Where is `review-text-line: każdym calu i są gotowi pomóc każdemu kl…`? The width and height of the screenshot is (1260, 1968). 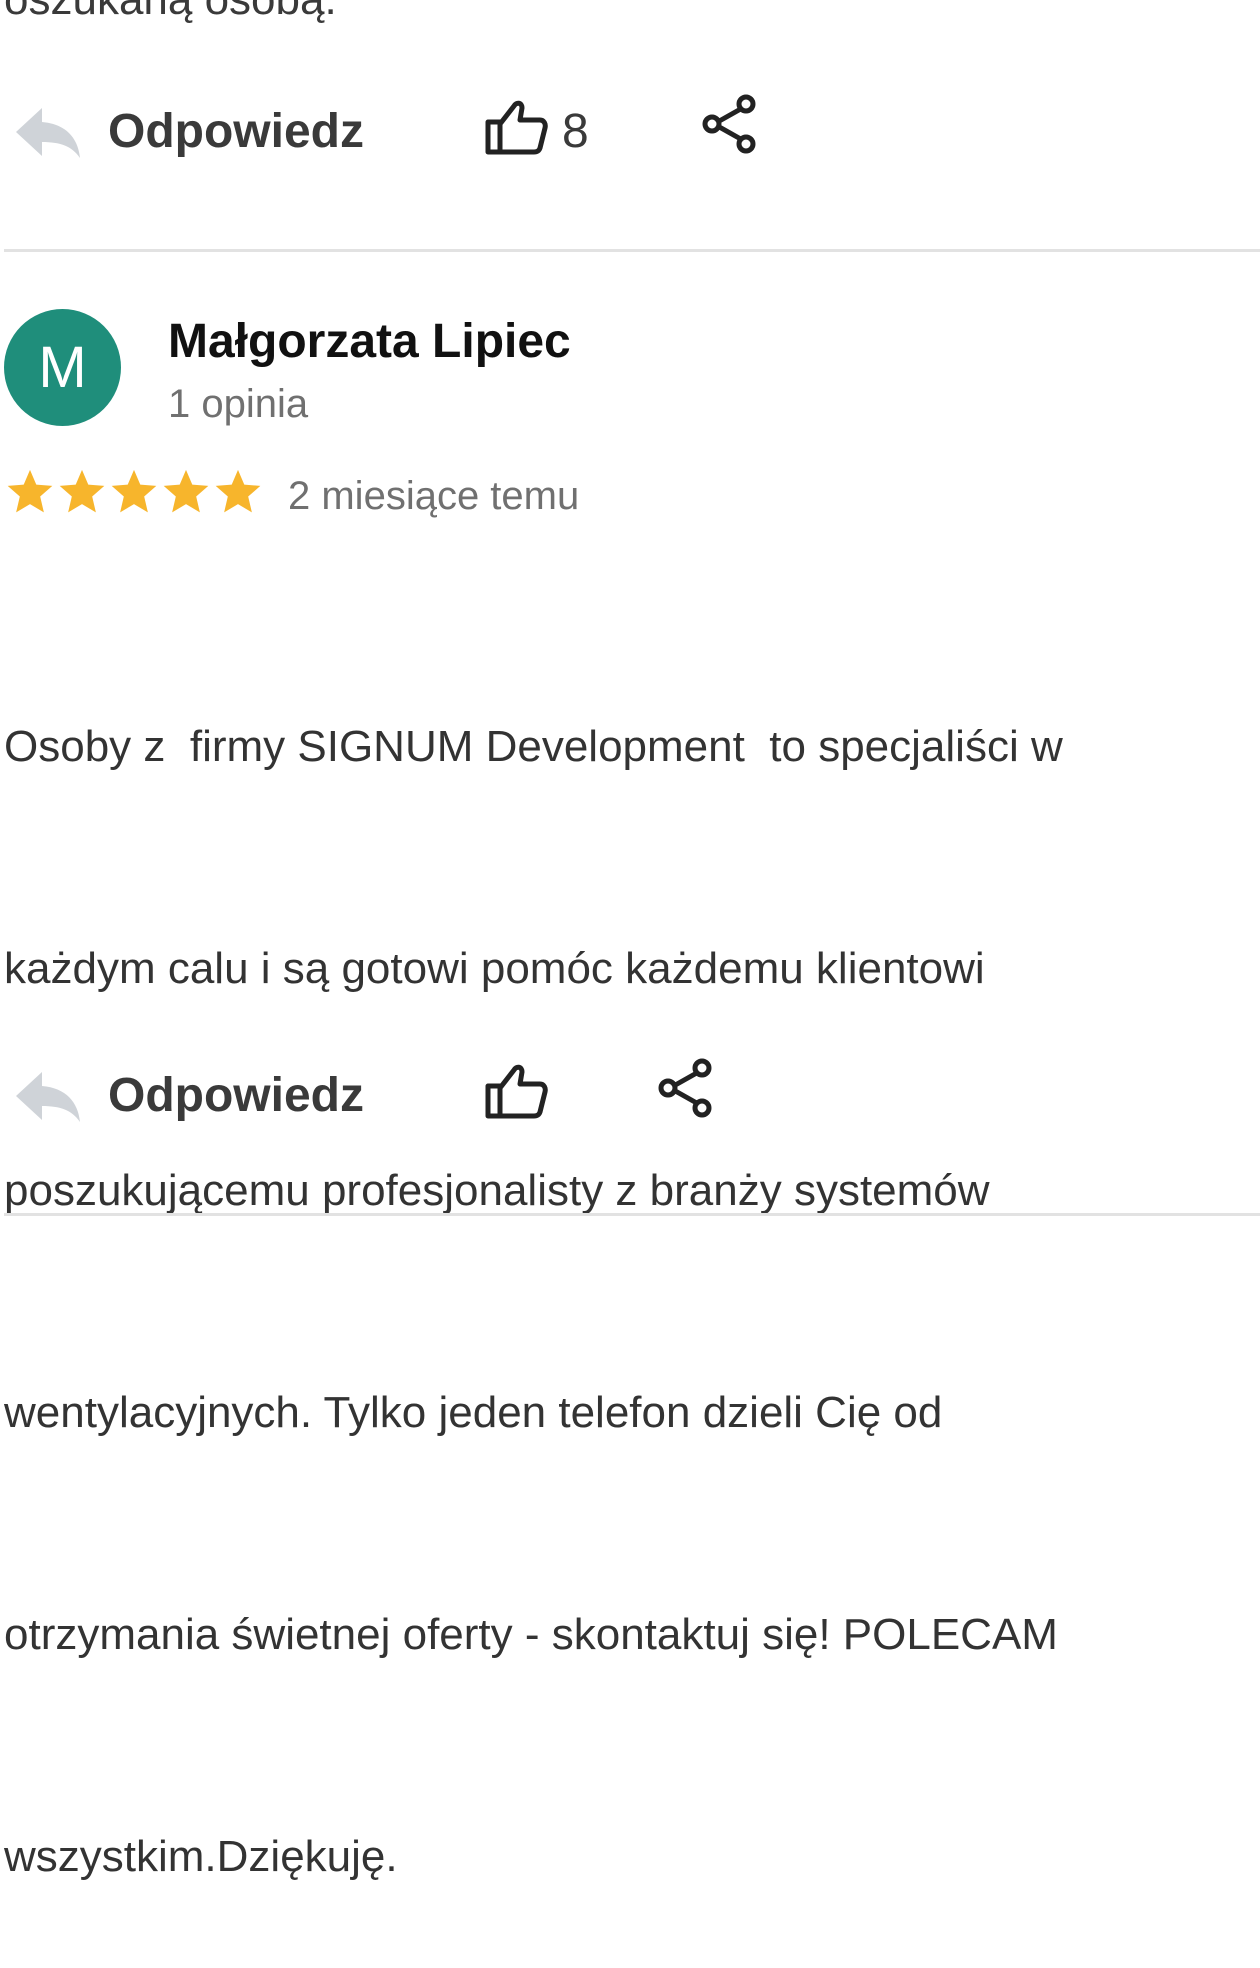 review-text-line: każdym calu i są gotowi pomóc każdemu kl… is located at coordinates (494, 968).